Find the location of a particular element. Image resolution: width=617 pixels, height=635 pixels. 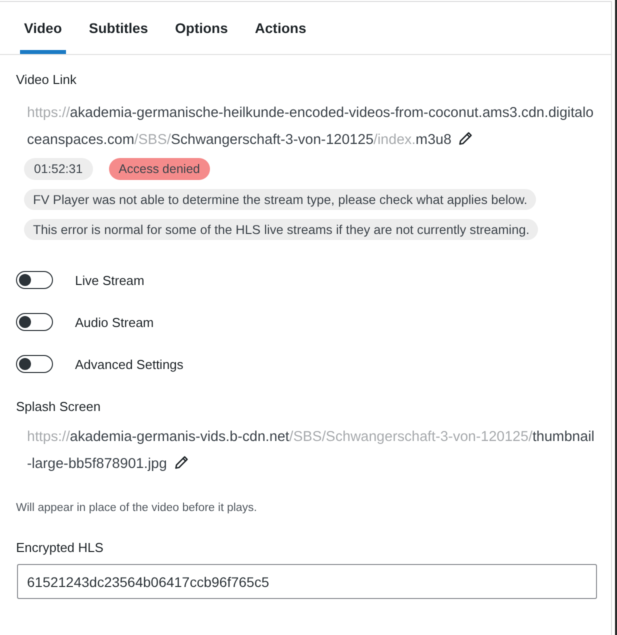

url-link: https://akademia-germanis-vids.b-cdn.net/SBS/Schwangerschaft-3-von-120125/thumbnail-large-bb5f878901.jpg is located at coordinates (312, 451).